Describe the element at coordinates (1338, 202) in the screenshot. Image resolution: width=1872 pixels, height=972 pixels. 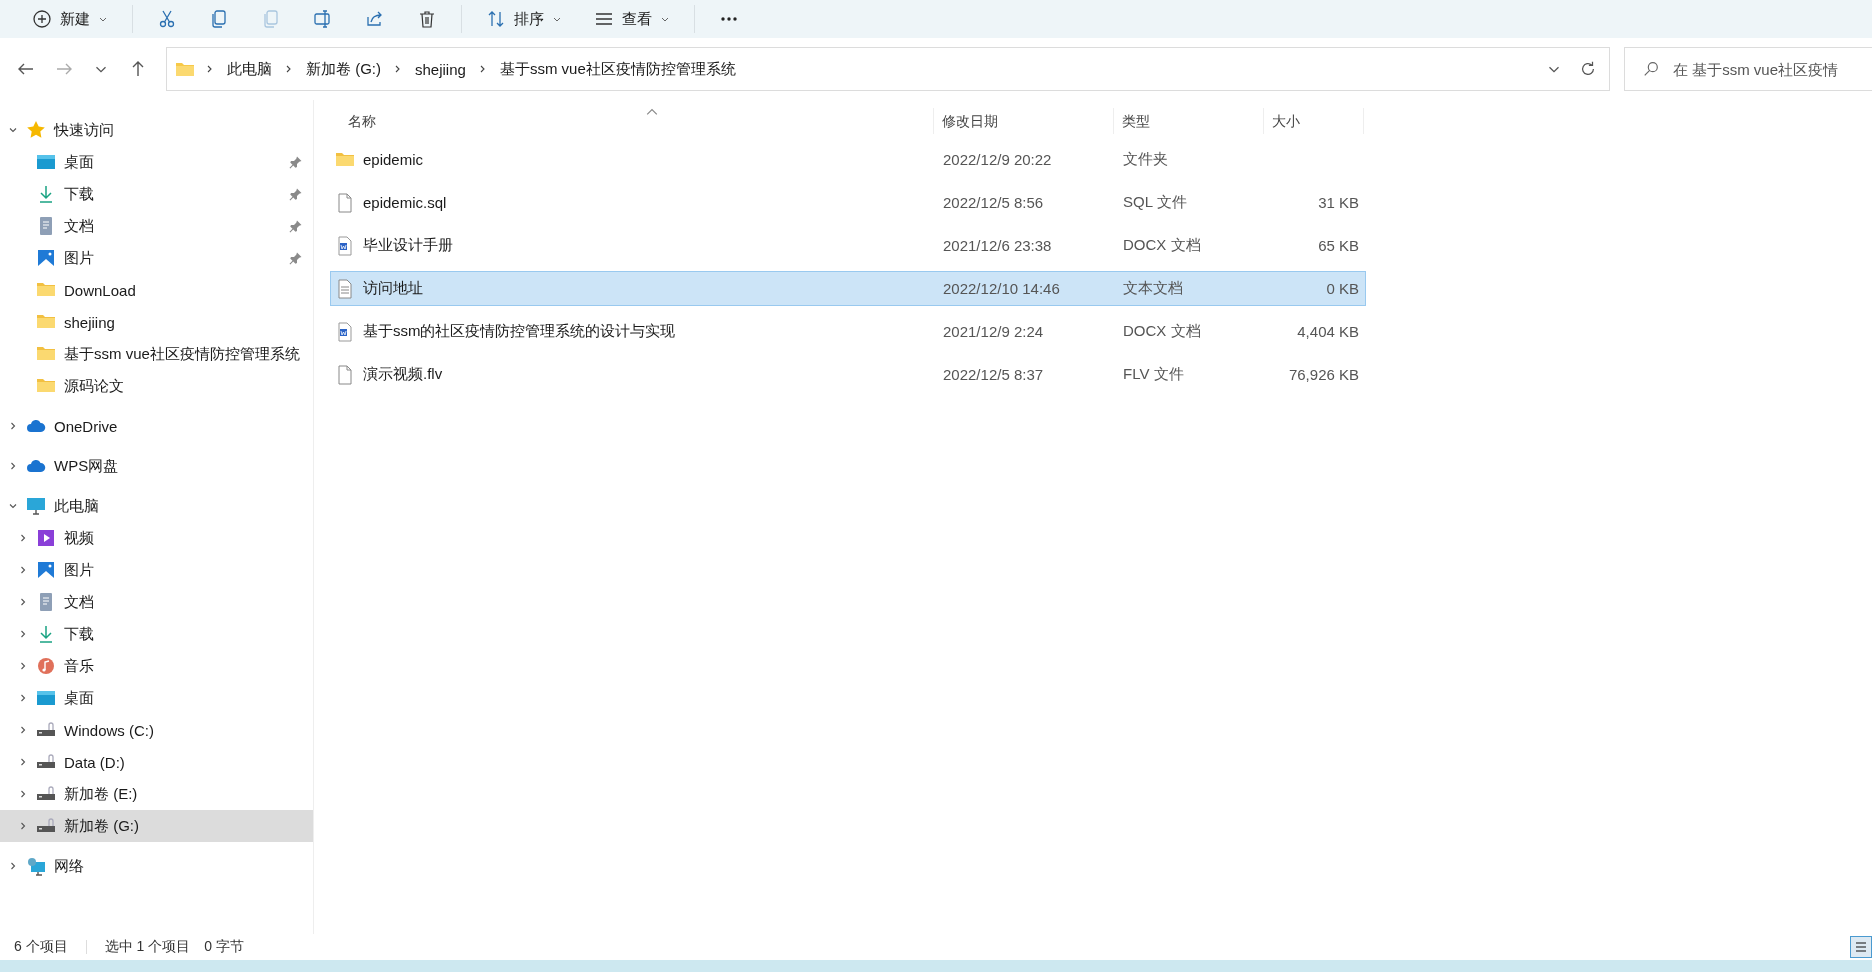
I see `file-size: 31 KB` at that location.